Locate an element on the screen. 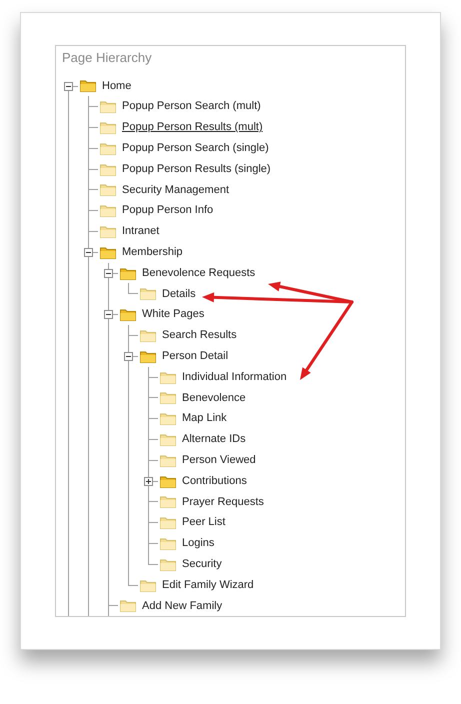  tree-item: Peer List is located at coordinates (204, 522).